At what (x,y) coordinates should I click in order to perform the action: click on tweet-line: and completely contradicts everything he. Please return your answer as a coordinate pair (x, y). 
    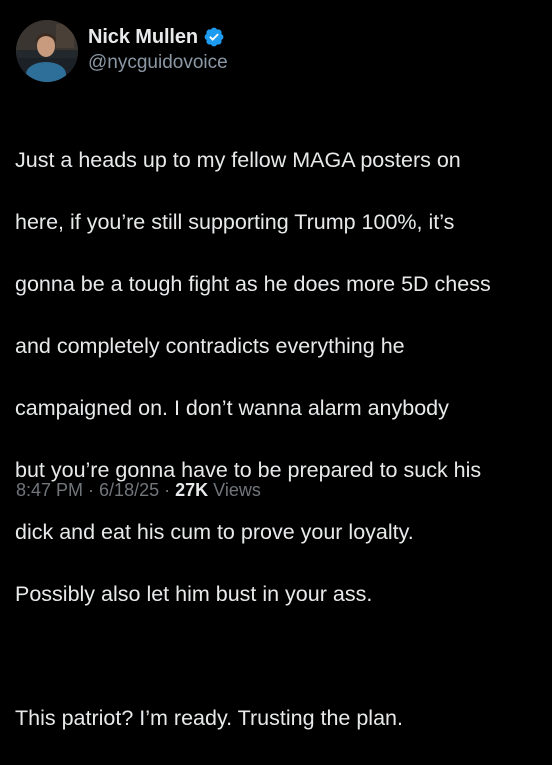
    Looking at the image, I should click on (210, 346).